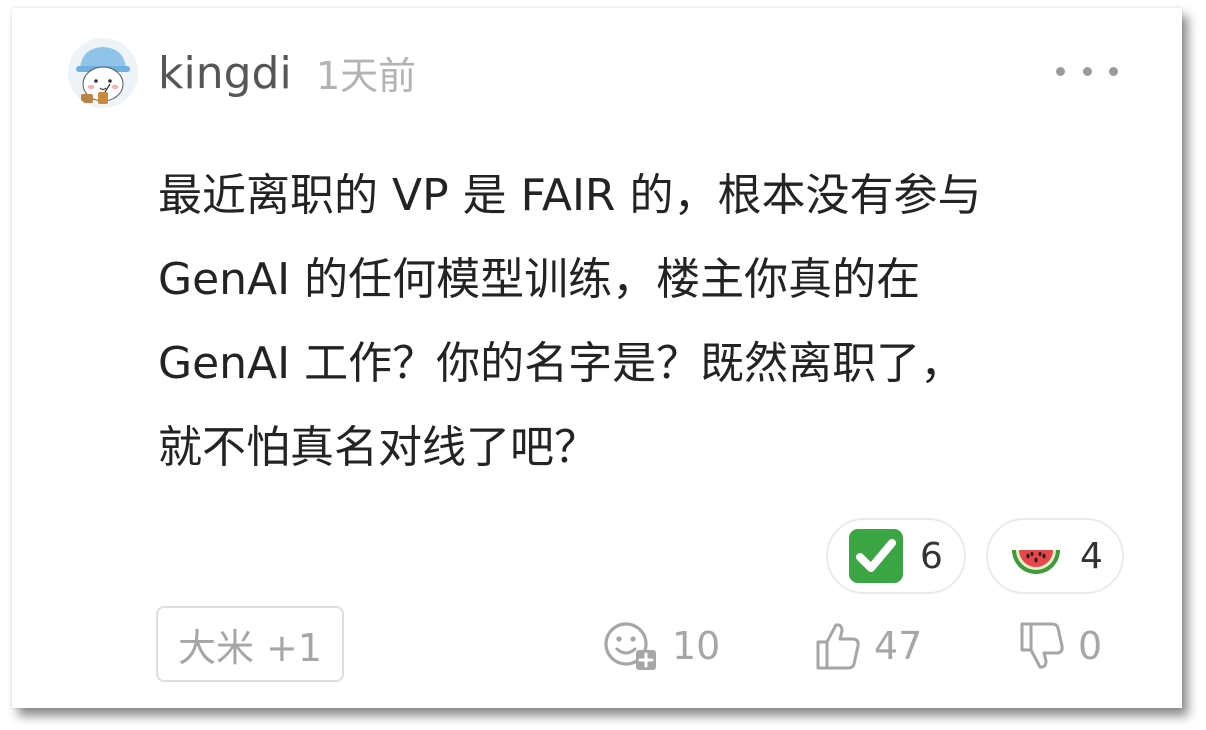 Image resolution: width=1206 pixels, height=730 pixels. What do you see at coordinates (561, 363) in the screenshot?
I see `comment-line: GenAI 工作？你的名字是？既然离职了，` at bounding box center [561, 363].